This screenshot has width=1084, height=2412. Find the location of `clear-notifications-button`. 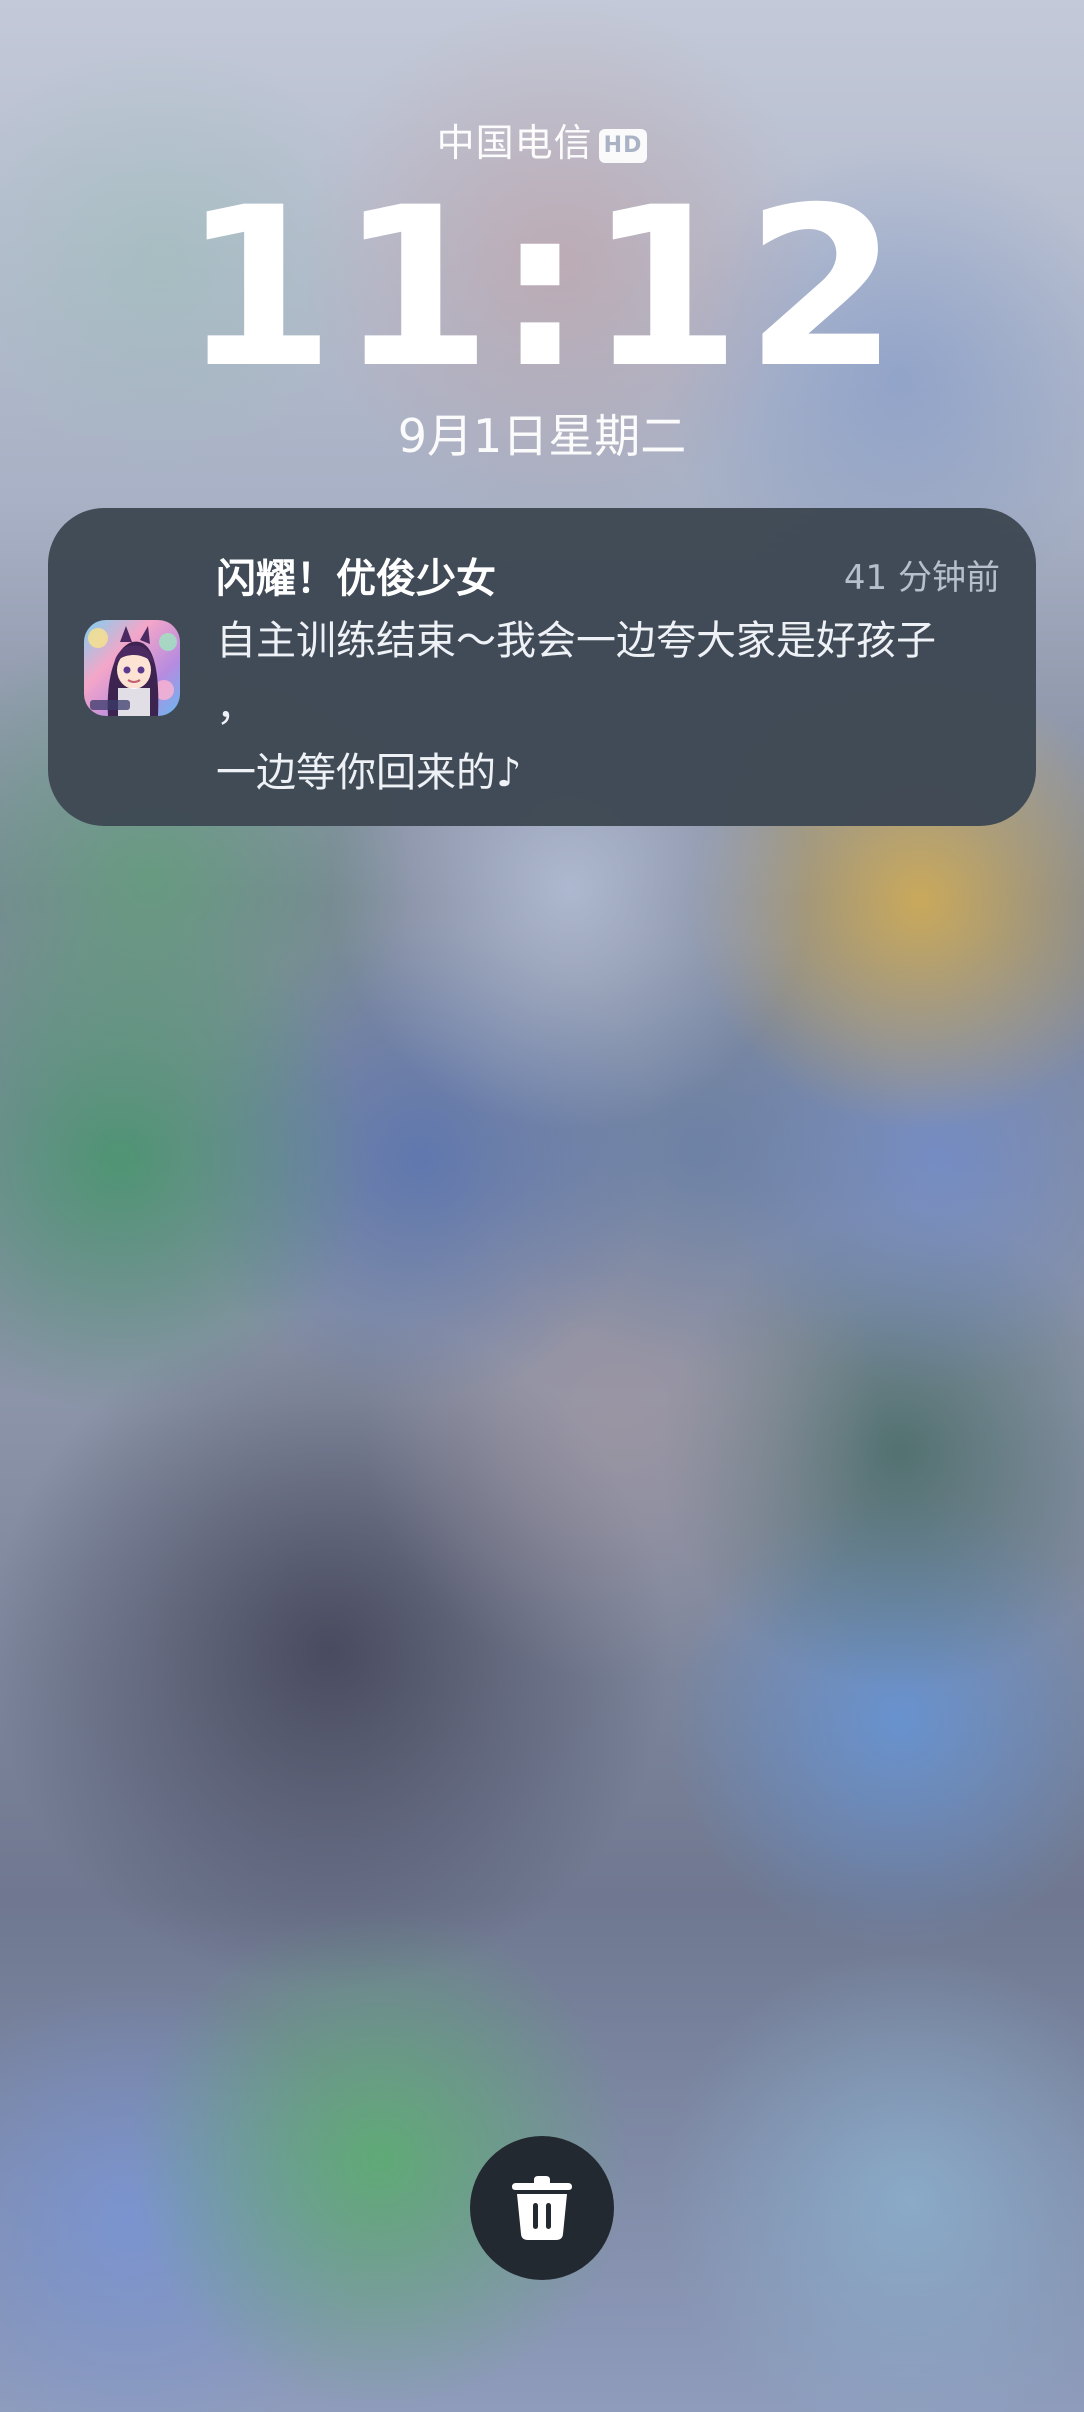

clear-notifications-button is located at coordinates (542, 2208).